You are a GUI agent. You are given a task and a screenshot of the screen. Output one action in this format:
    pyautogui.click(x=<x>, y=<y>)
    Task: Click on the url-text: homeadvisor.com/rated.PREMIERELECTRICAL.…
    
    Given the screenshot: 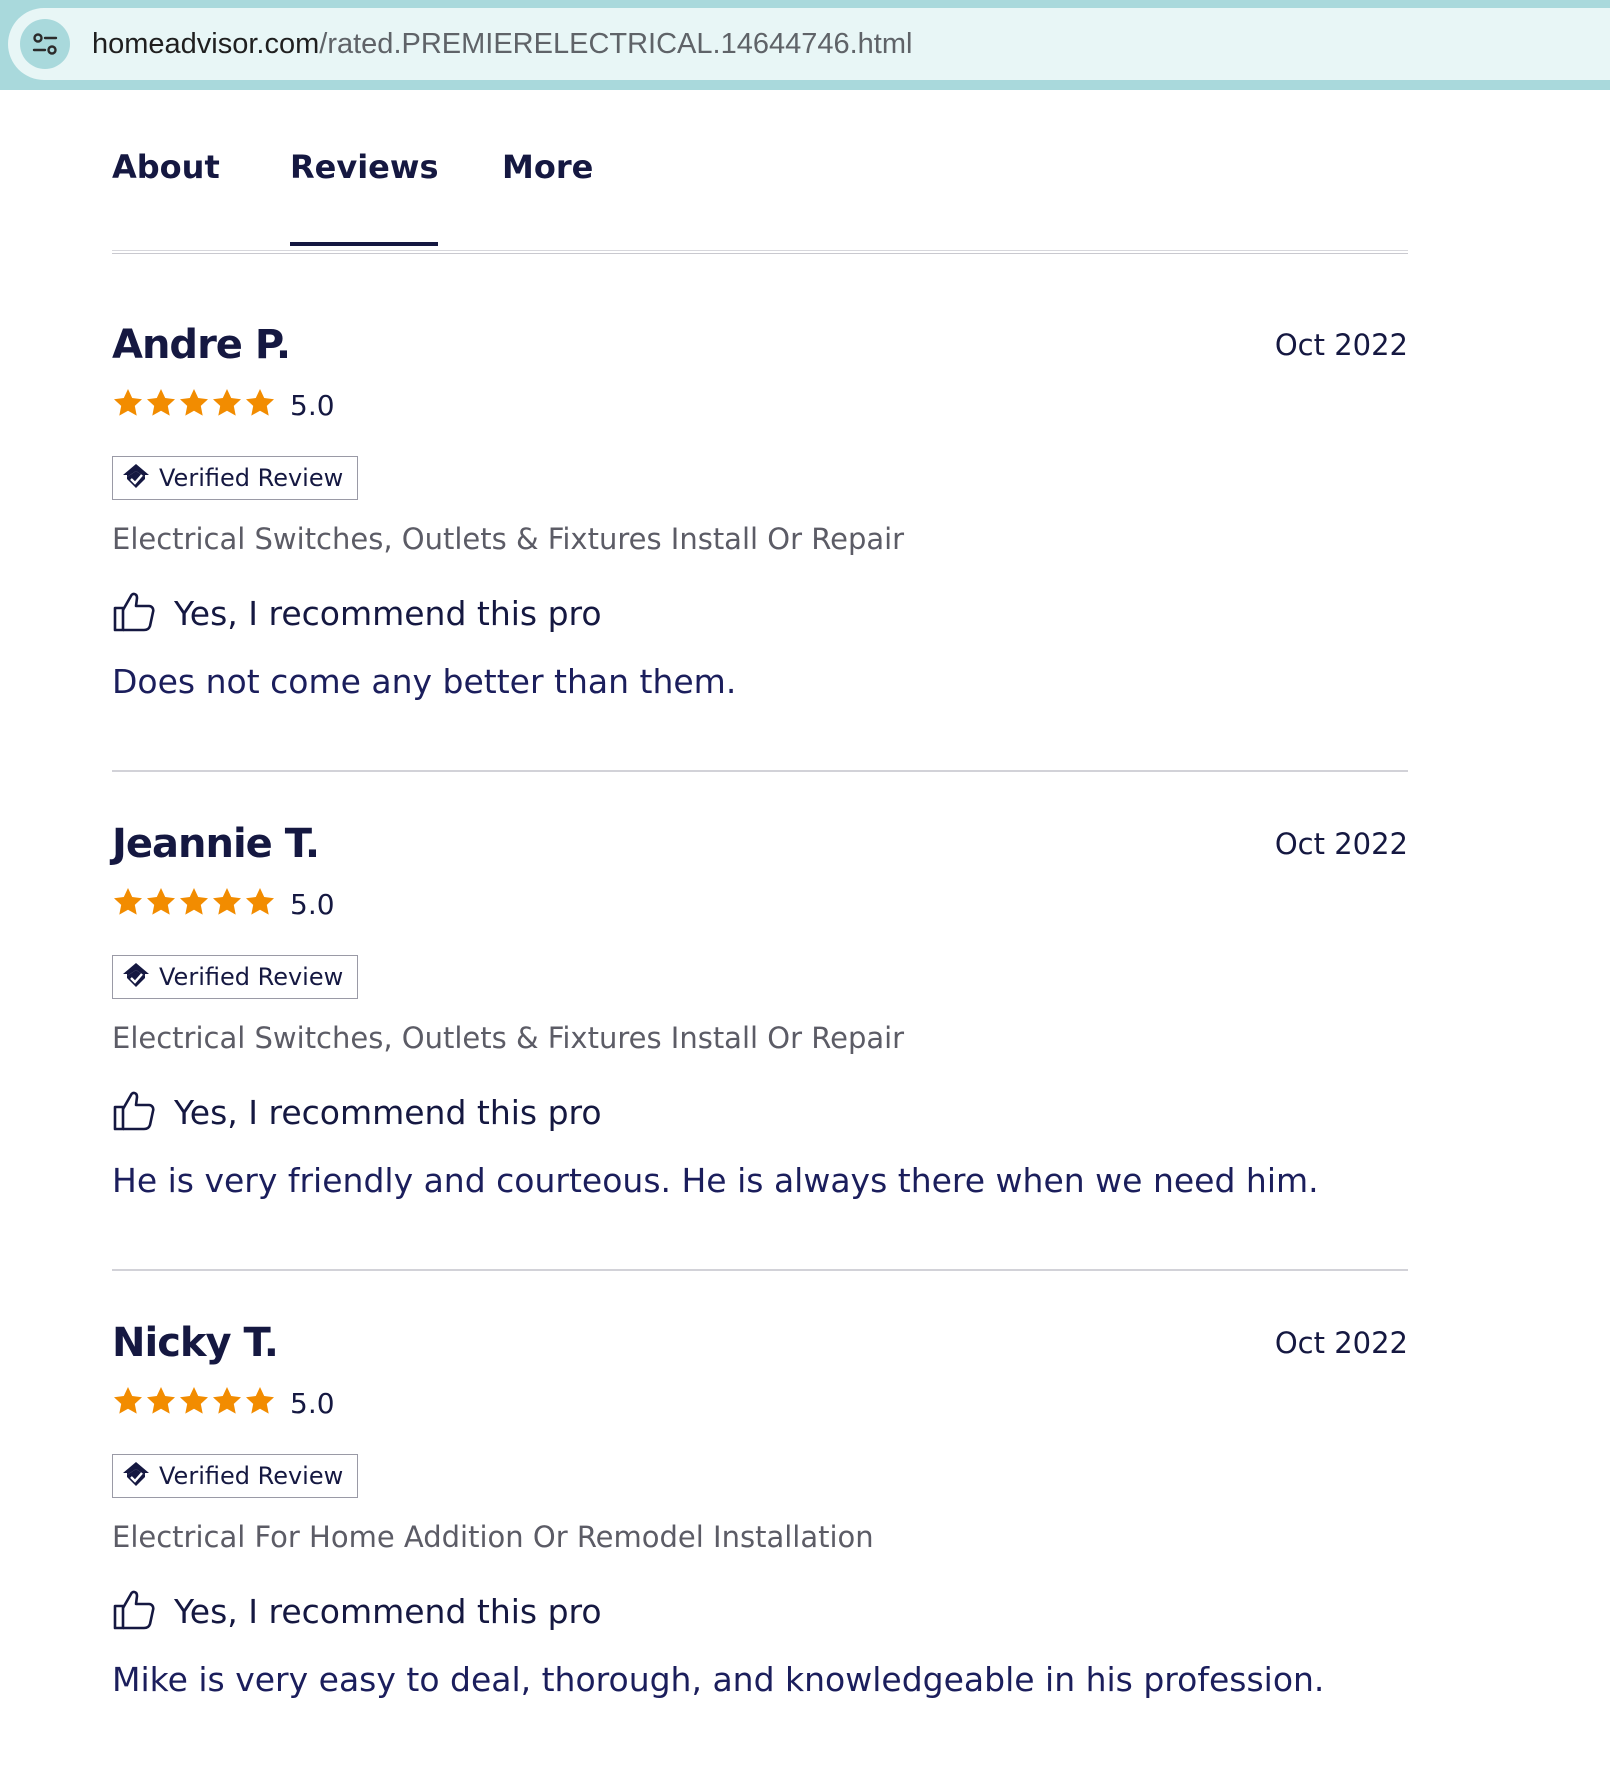 What is the action you would take?
    pyautogui.click(x=502, y=44)
    